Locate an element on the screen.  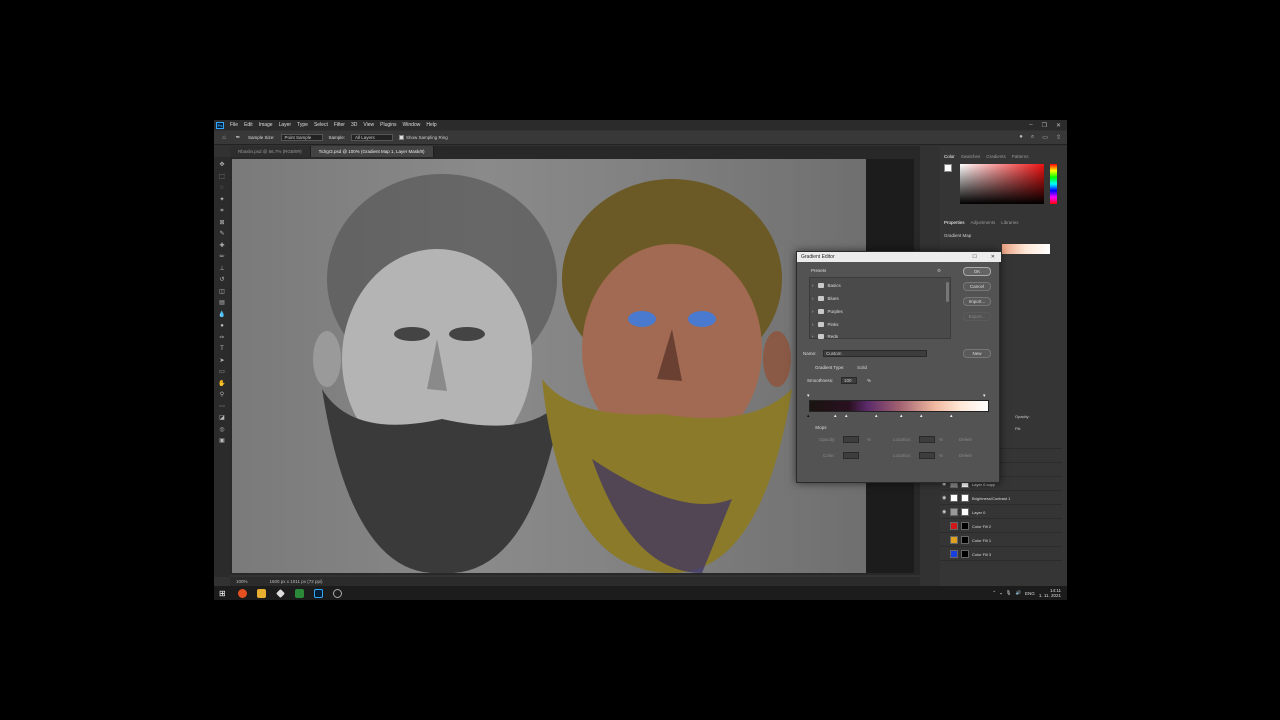
stop-location-field is located at coordinates (927, 439).